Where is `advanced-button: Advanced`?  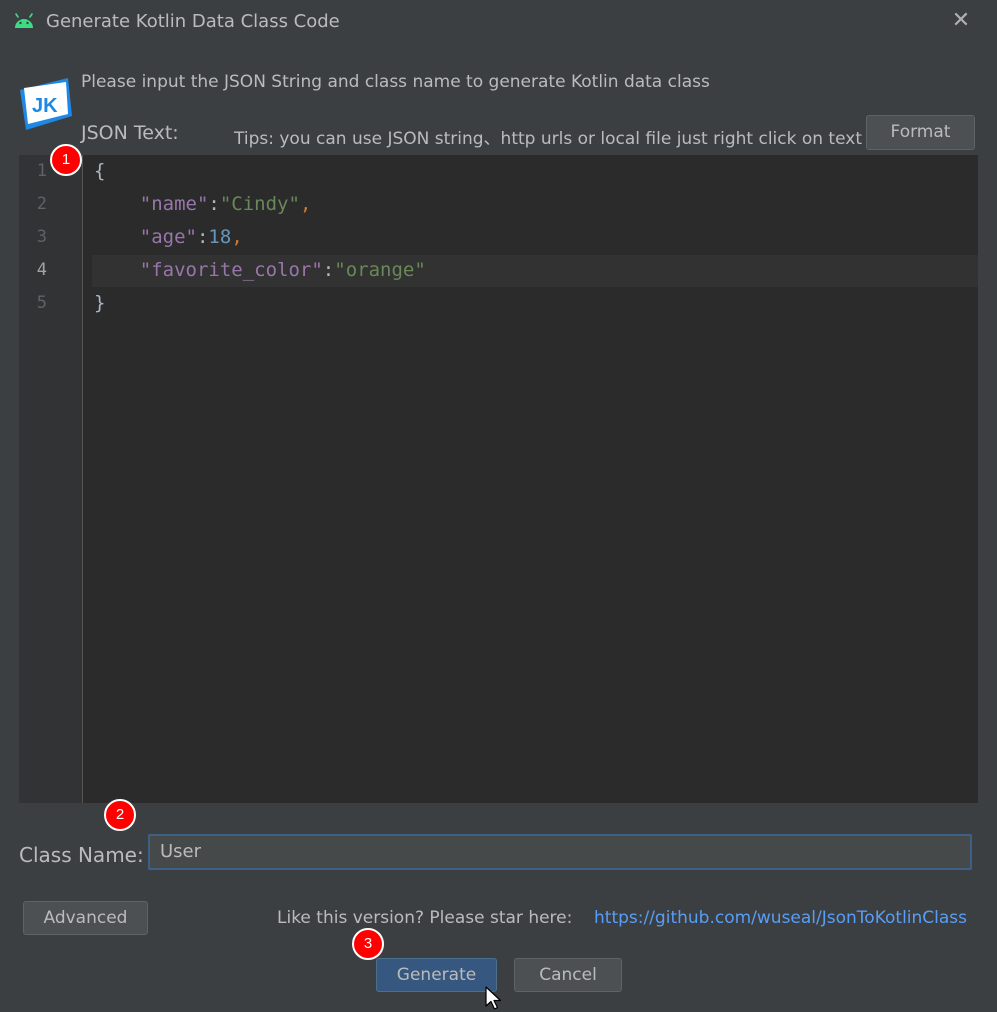 advanced-button: Advanced is located at coordinates (85, 918).